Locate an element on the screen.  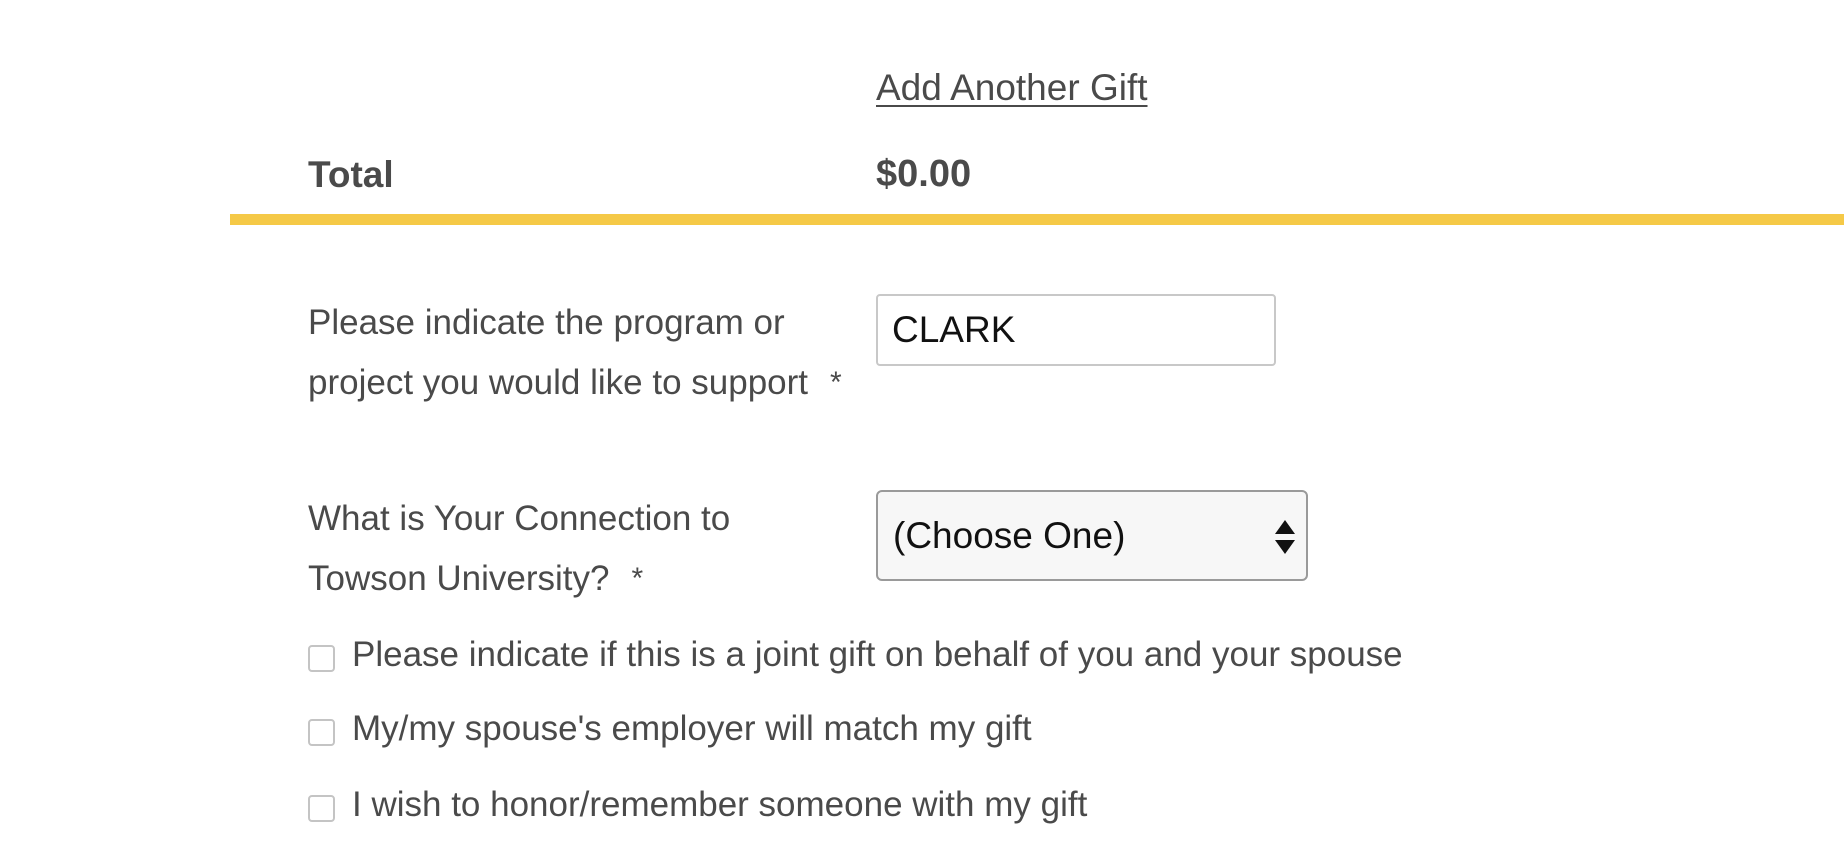
program-input is located at coordinates (1076, 330).